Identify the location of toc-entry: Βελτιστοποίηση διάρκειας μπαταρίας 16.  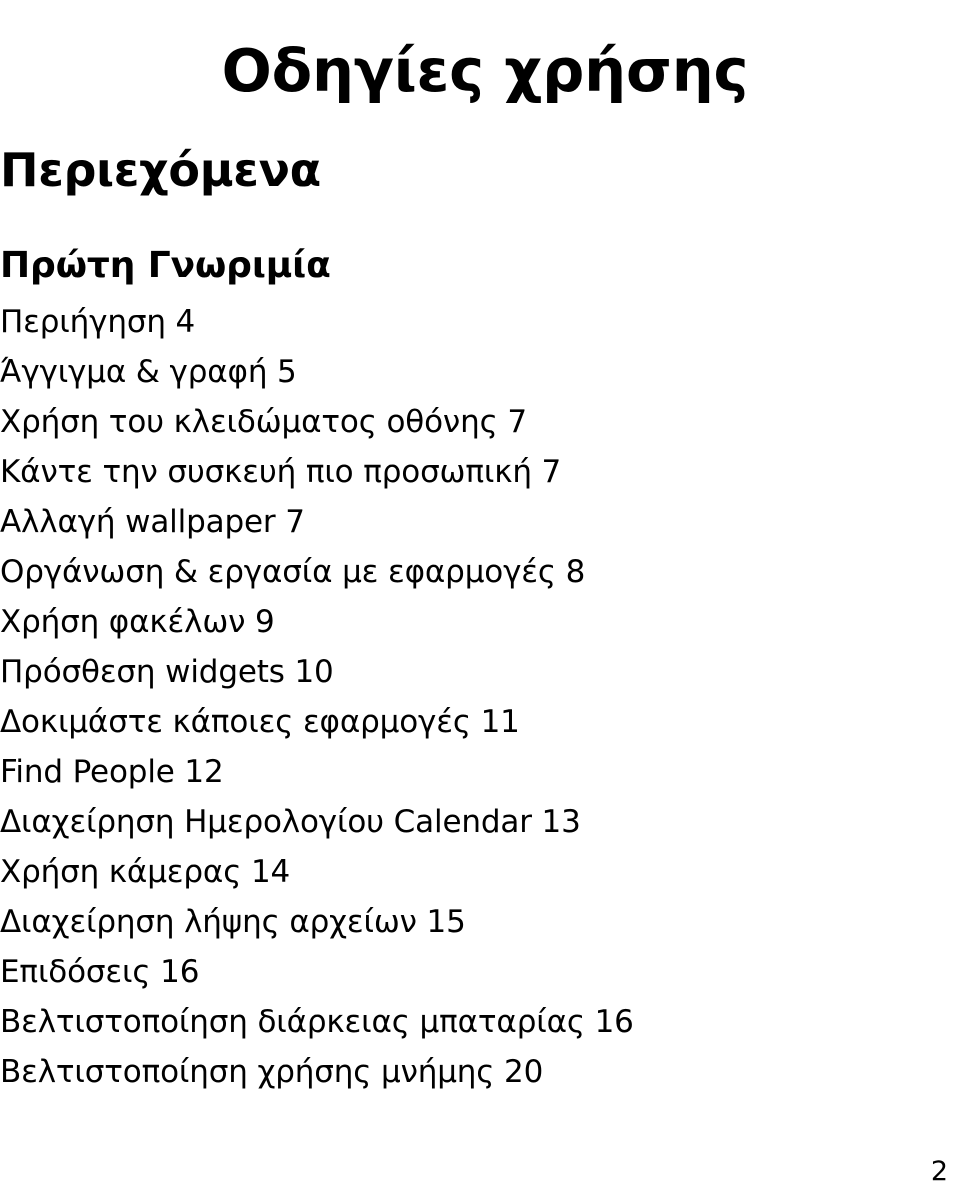
(470, 1022).